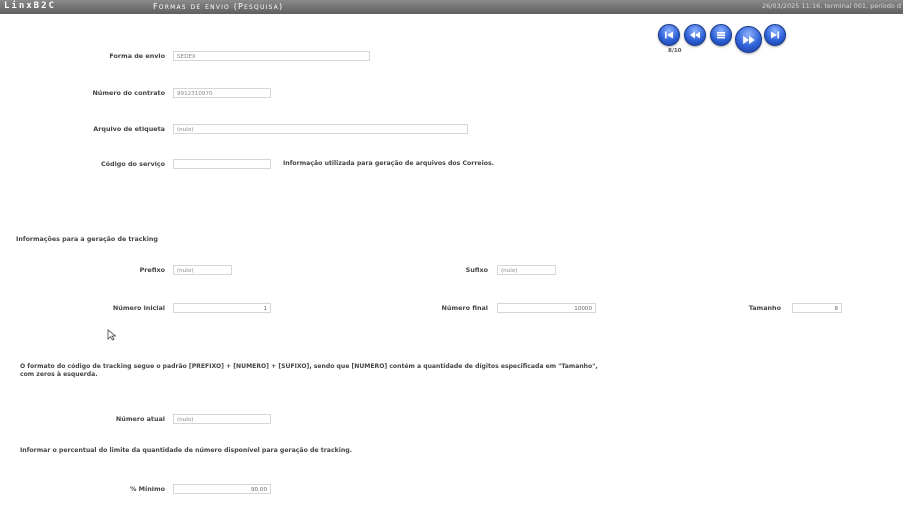 The height and width of the screenshot is (511, 903). Describe the element at coordinates (129, 129) in the screenshot. I see `arquivo-etiqueta-label: Arquivo de etiqueta` at that location.